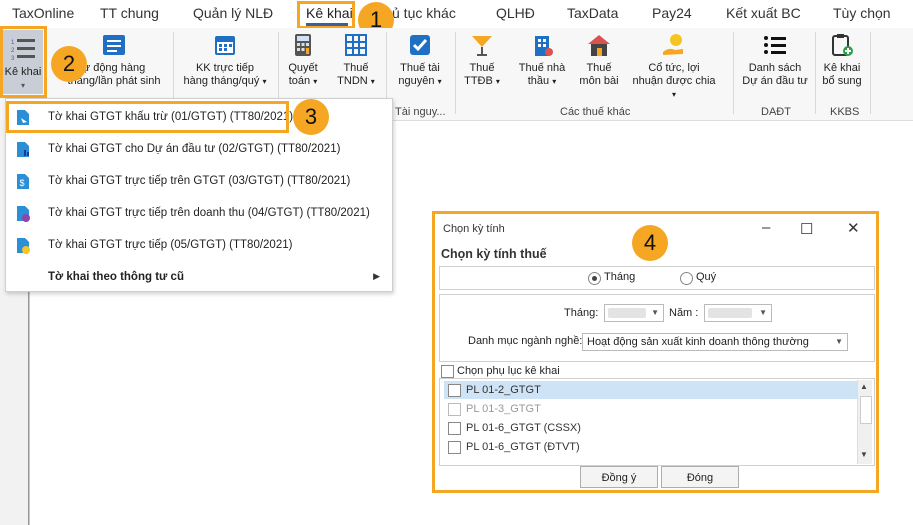  I want to click on redacted-month-value, so click(627, 313).